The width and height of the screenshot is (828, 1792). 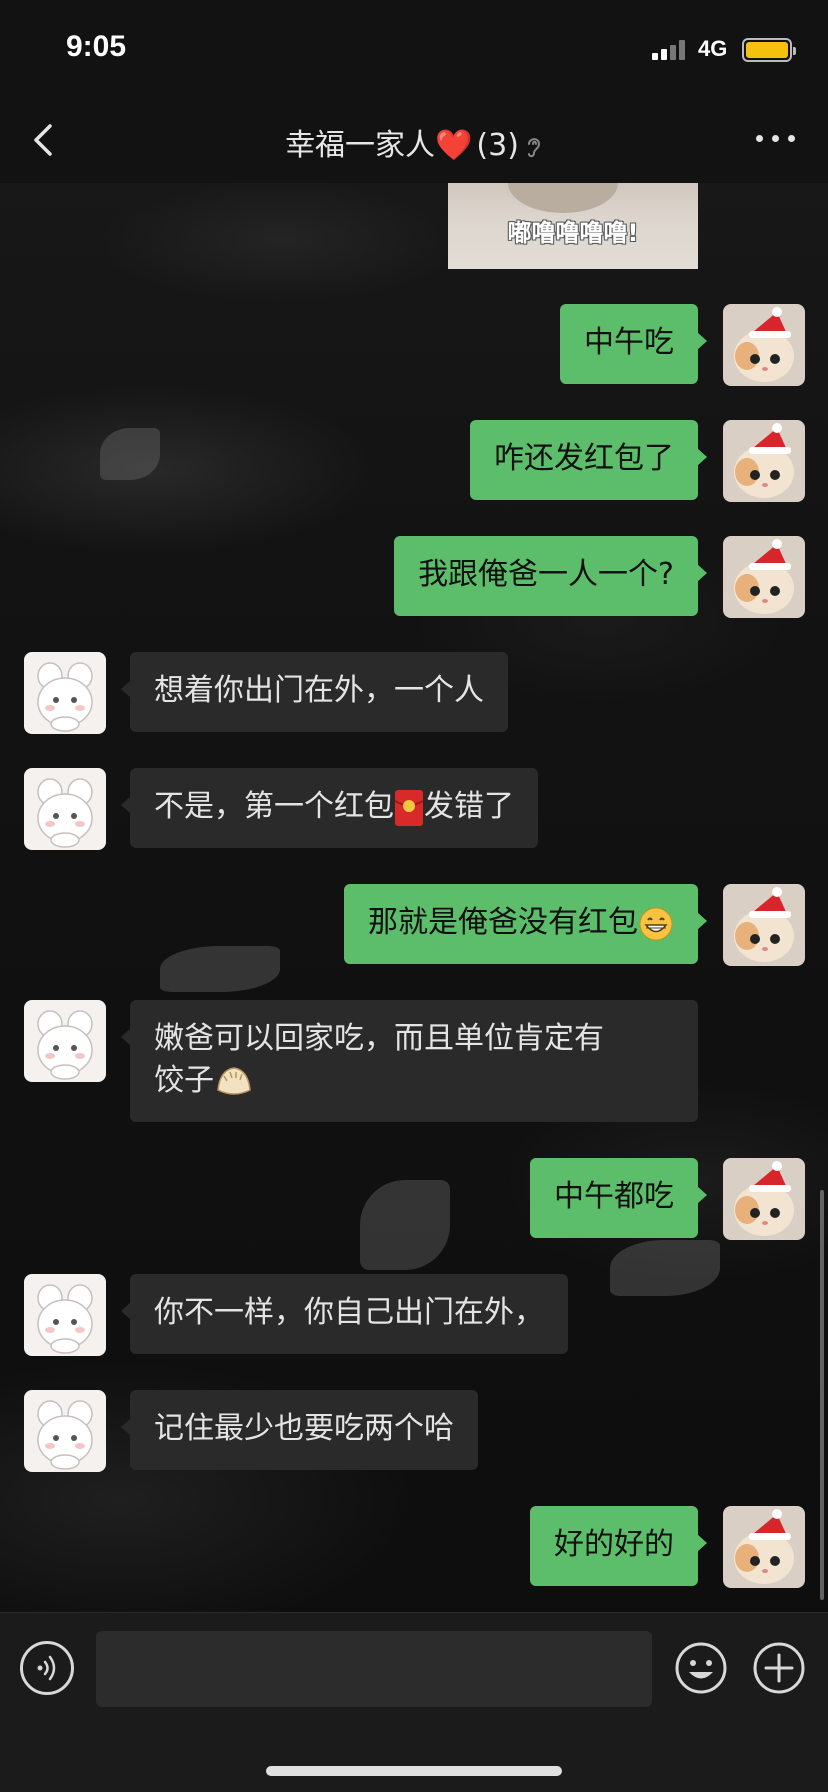 I want to click on message-text: 好的好的, so click(x=614, y=1544).